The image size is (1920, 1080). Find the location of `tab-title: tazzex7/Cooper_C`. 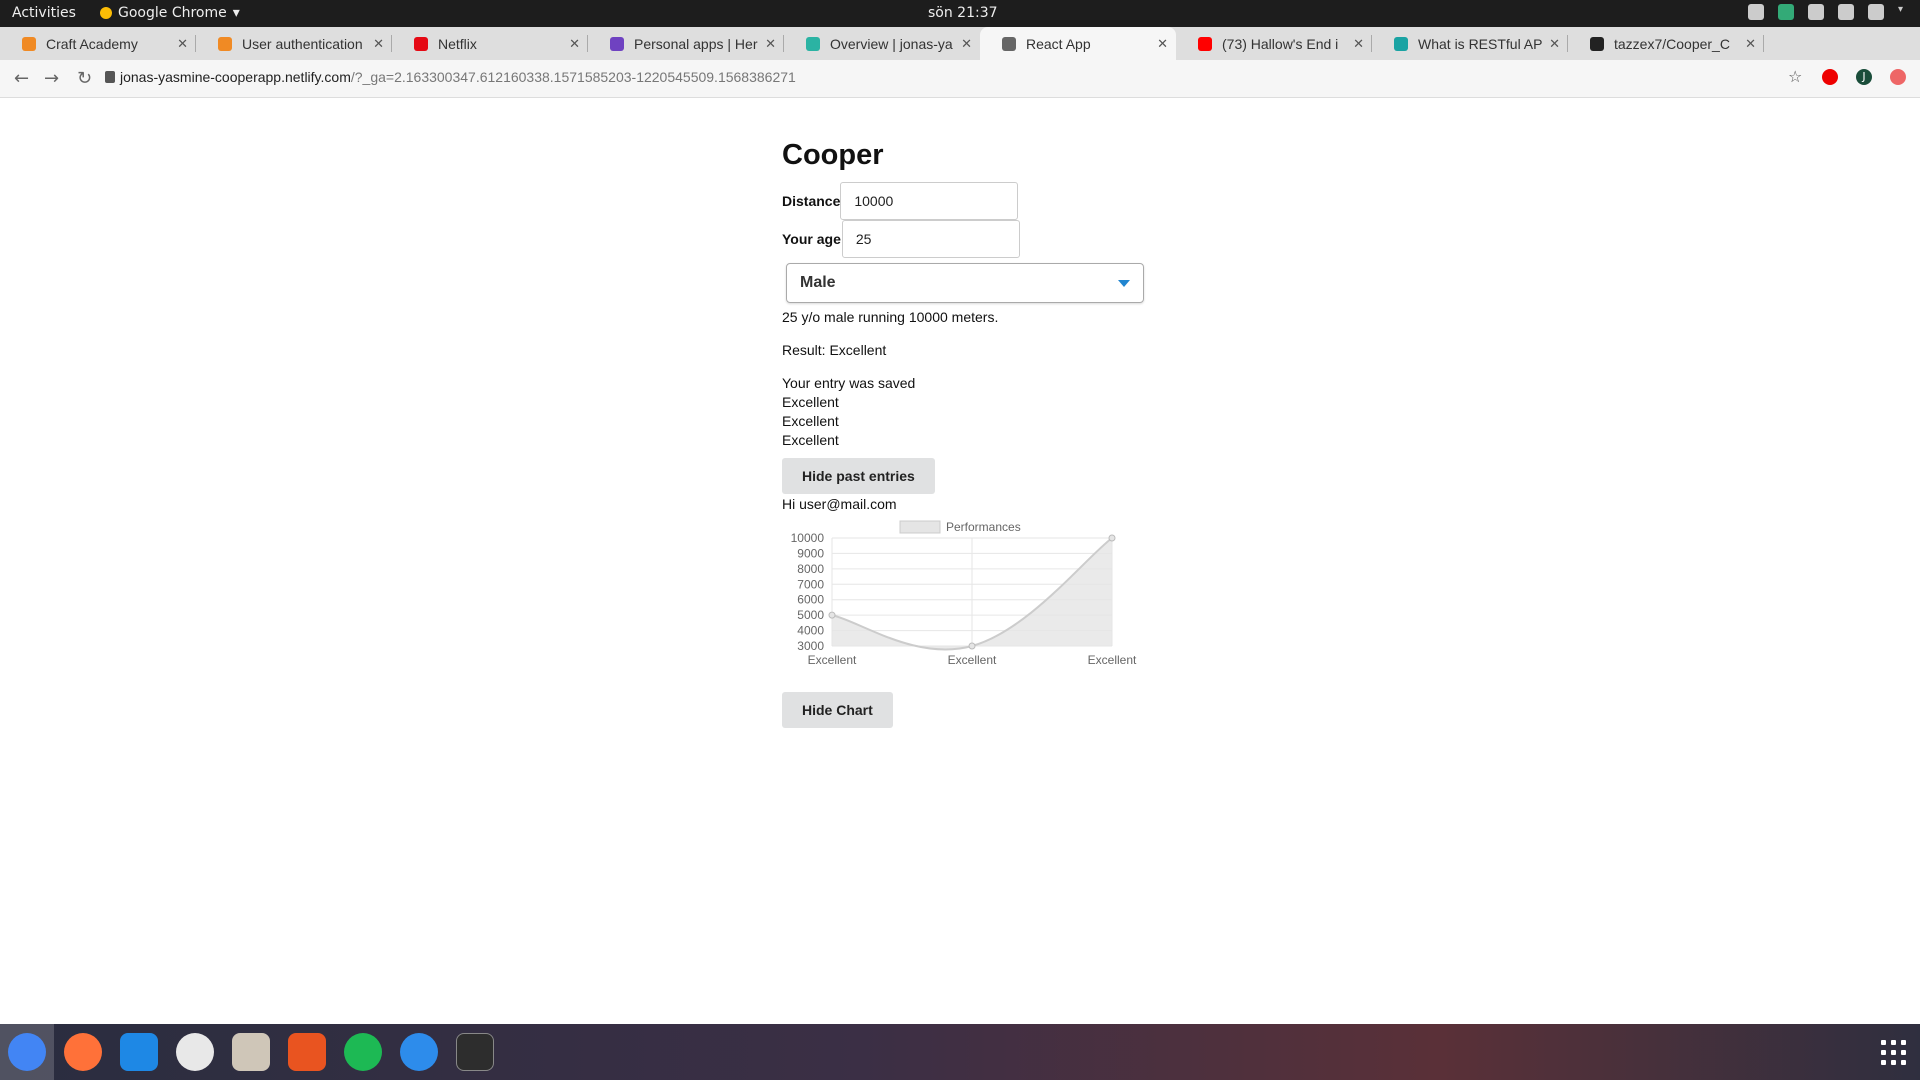

tab-title: tazzex7/Cooper_C is located at coordinates (1672, 43).